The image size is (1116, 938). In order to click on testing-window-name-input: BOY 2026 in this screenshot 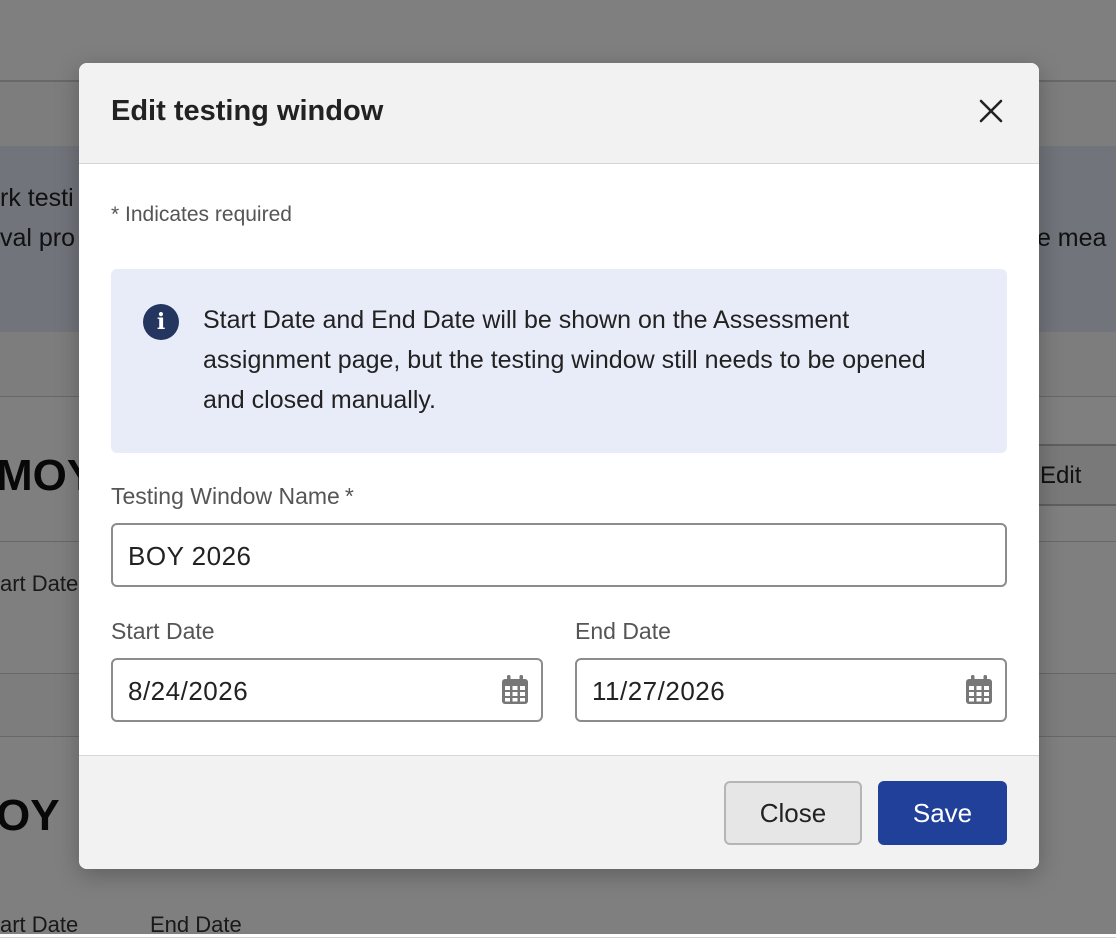, I will do `click(559, 555)`.